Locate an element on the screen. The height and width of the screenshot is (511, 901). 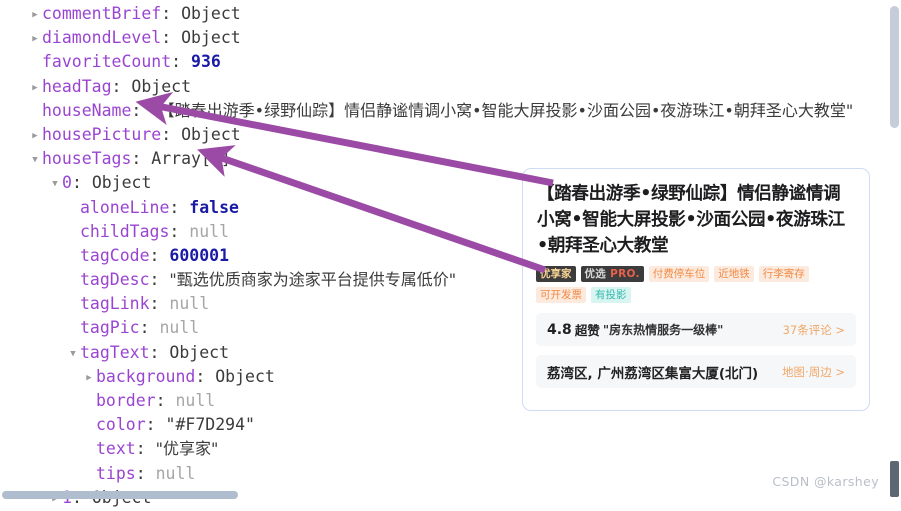
tree-value: 936 is located at coordinates (206, 62).